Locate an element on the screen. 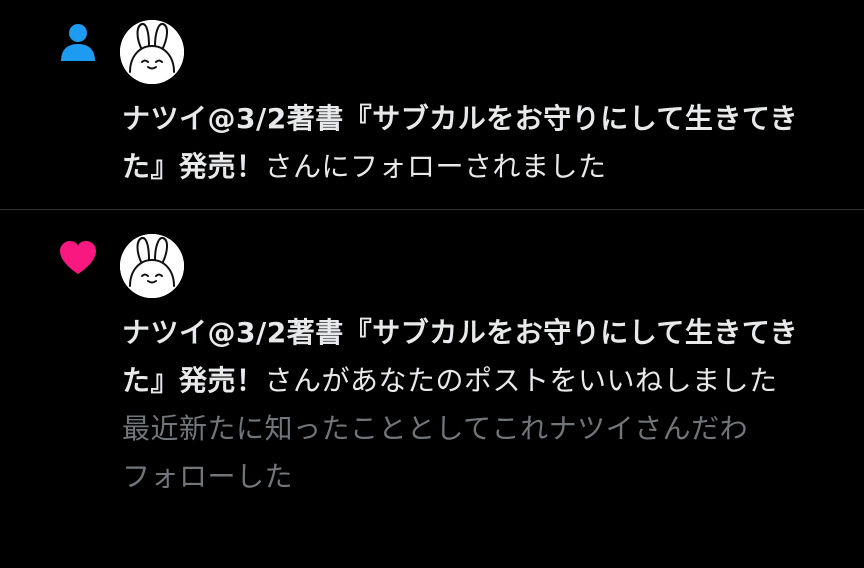 This screenshot has height=568, width=864. heart-icon is located at coordinates (78, 258).